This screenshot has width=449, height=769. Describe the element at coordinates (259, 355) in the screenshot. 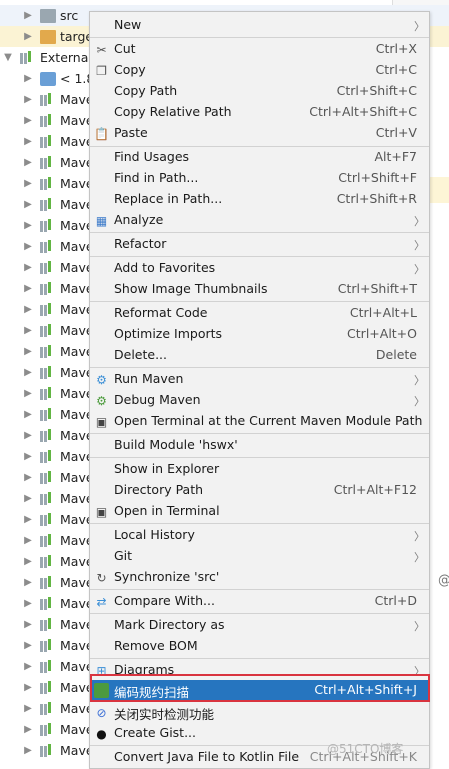

I see `menu-item-delete: Delete... Delete` at that location.